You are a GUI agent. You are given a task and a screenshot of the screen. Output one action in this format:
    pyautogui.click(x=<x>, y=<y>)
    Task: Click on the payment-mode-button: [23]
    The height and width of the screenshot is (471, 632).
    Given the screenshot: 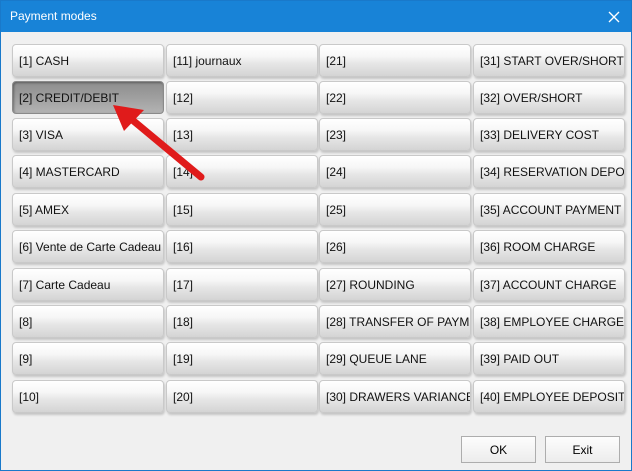 What is the action you would take?
    pyautogui.click(x=395, y=134)
    